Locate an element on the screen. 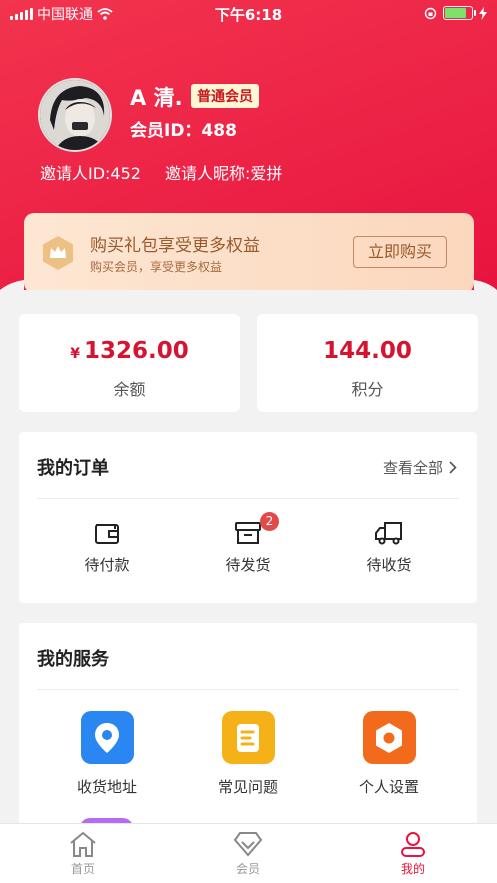  service-faq: 常见问题 is located at coordinates (248, 754).